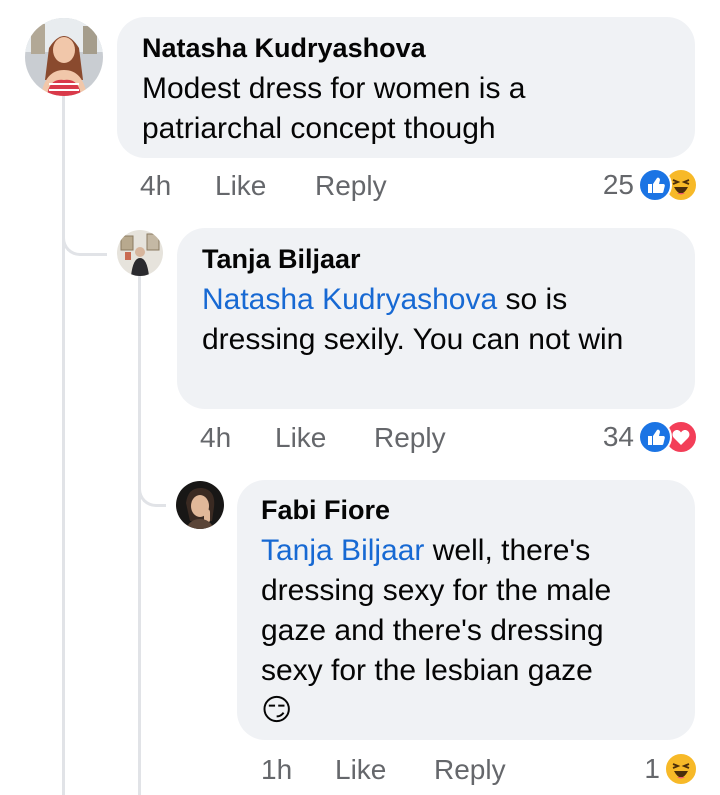  I want to click on smirk-emoji: 😏, so click(277, 710).